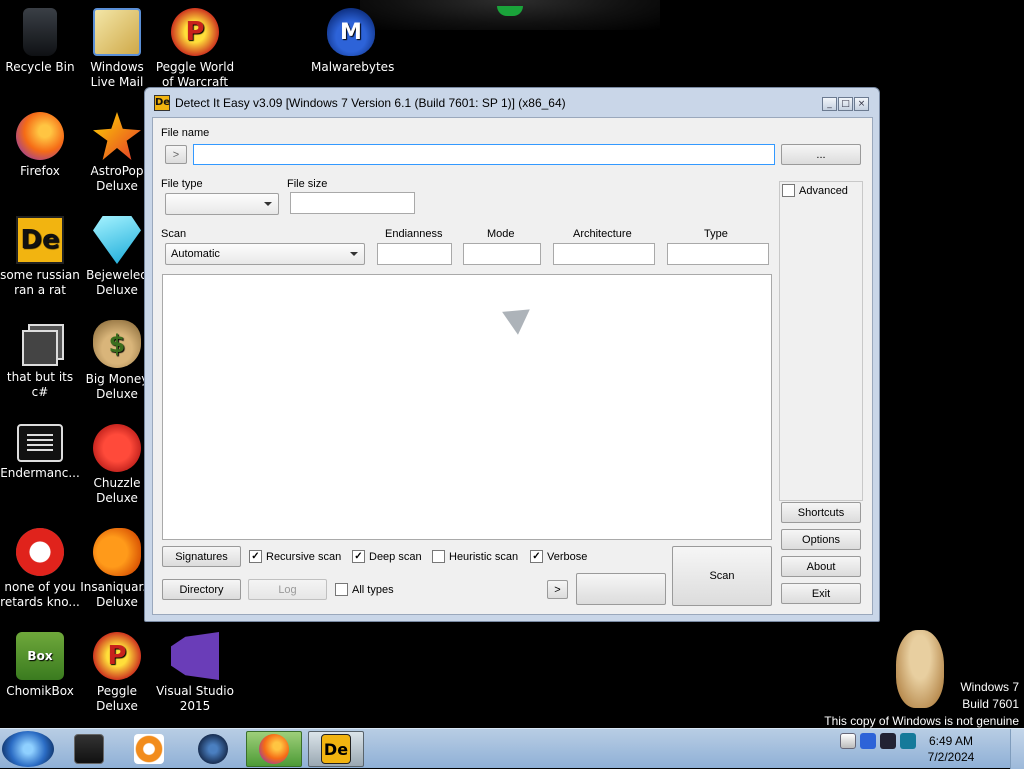  I want to click on architecture-label: Architecture, so click(602, 234).